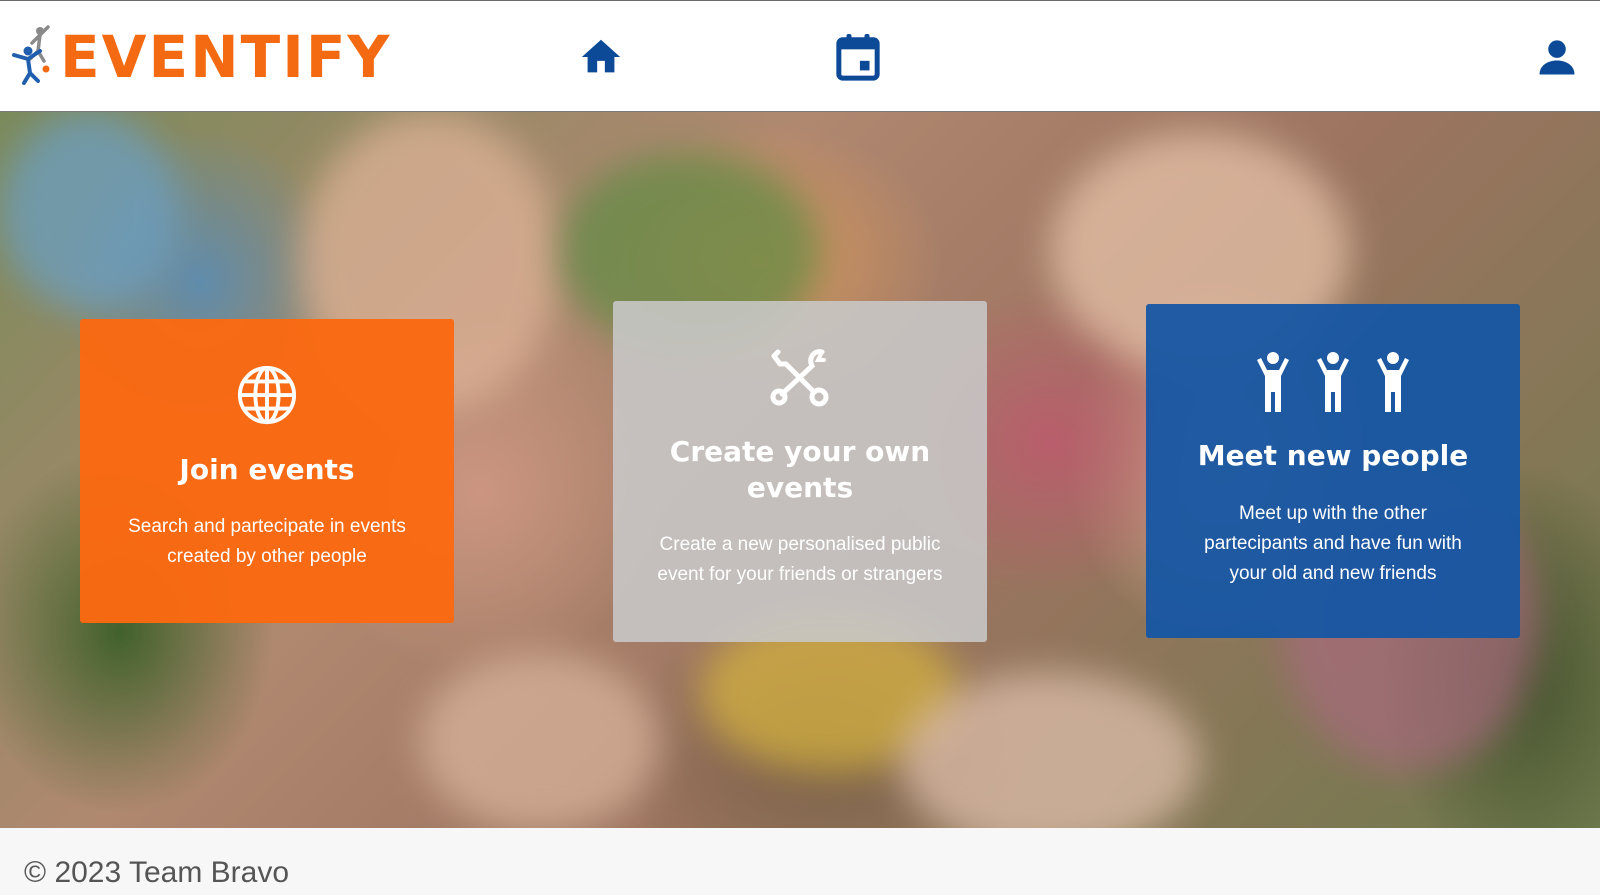  What do you see at coordinates (799, 378) in the screenshot?
I see `tools-icon` at bounding box center [799, 378].